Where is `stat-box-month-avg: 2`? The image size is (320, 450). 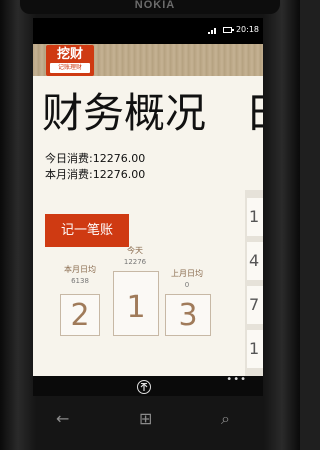 stat-box-month-avg: 2 is located at coordinates (80, 315).